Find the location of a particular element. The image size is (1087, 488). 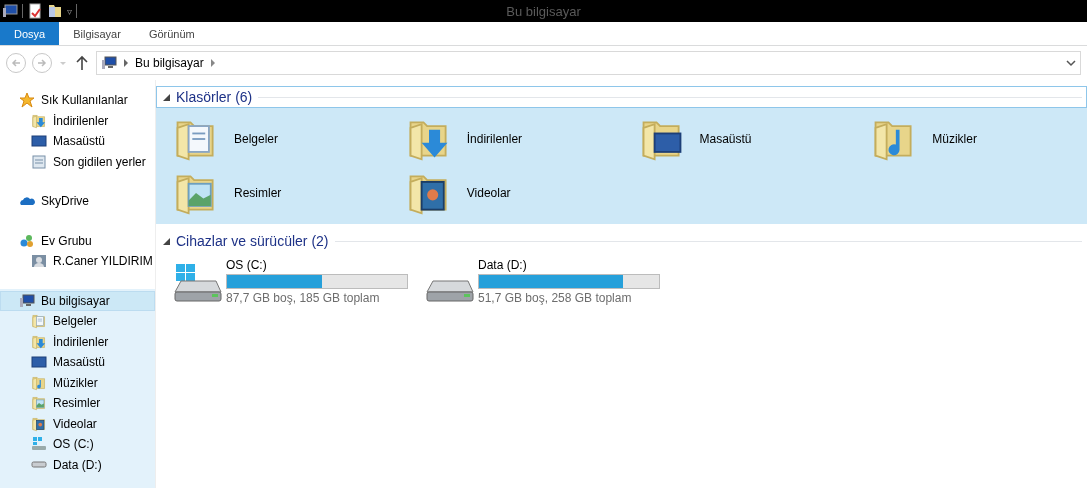

breadcrumb: Bu bilgisayar is located at coordinates (169, 63).